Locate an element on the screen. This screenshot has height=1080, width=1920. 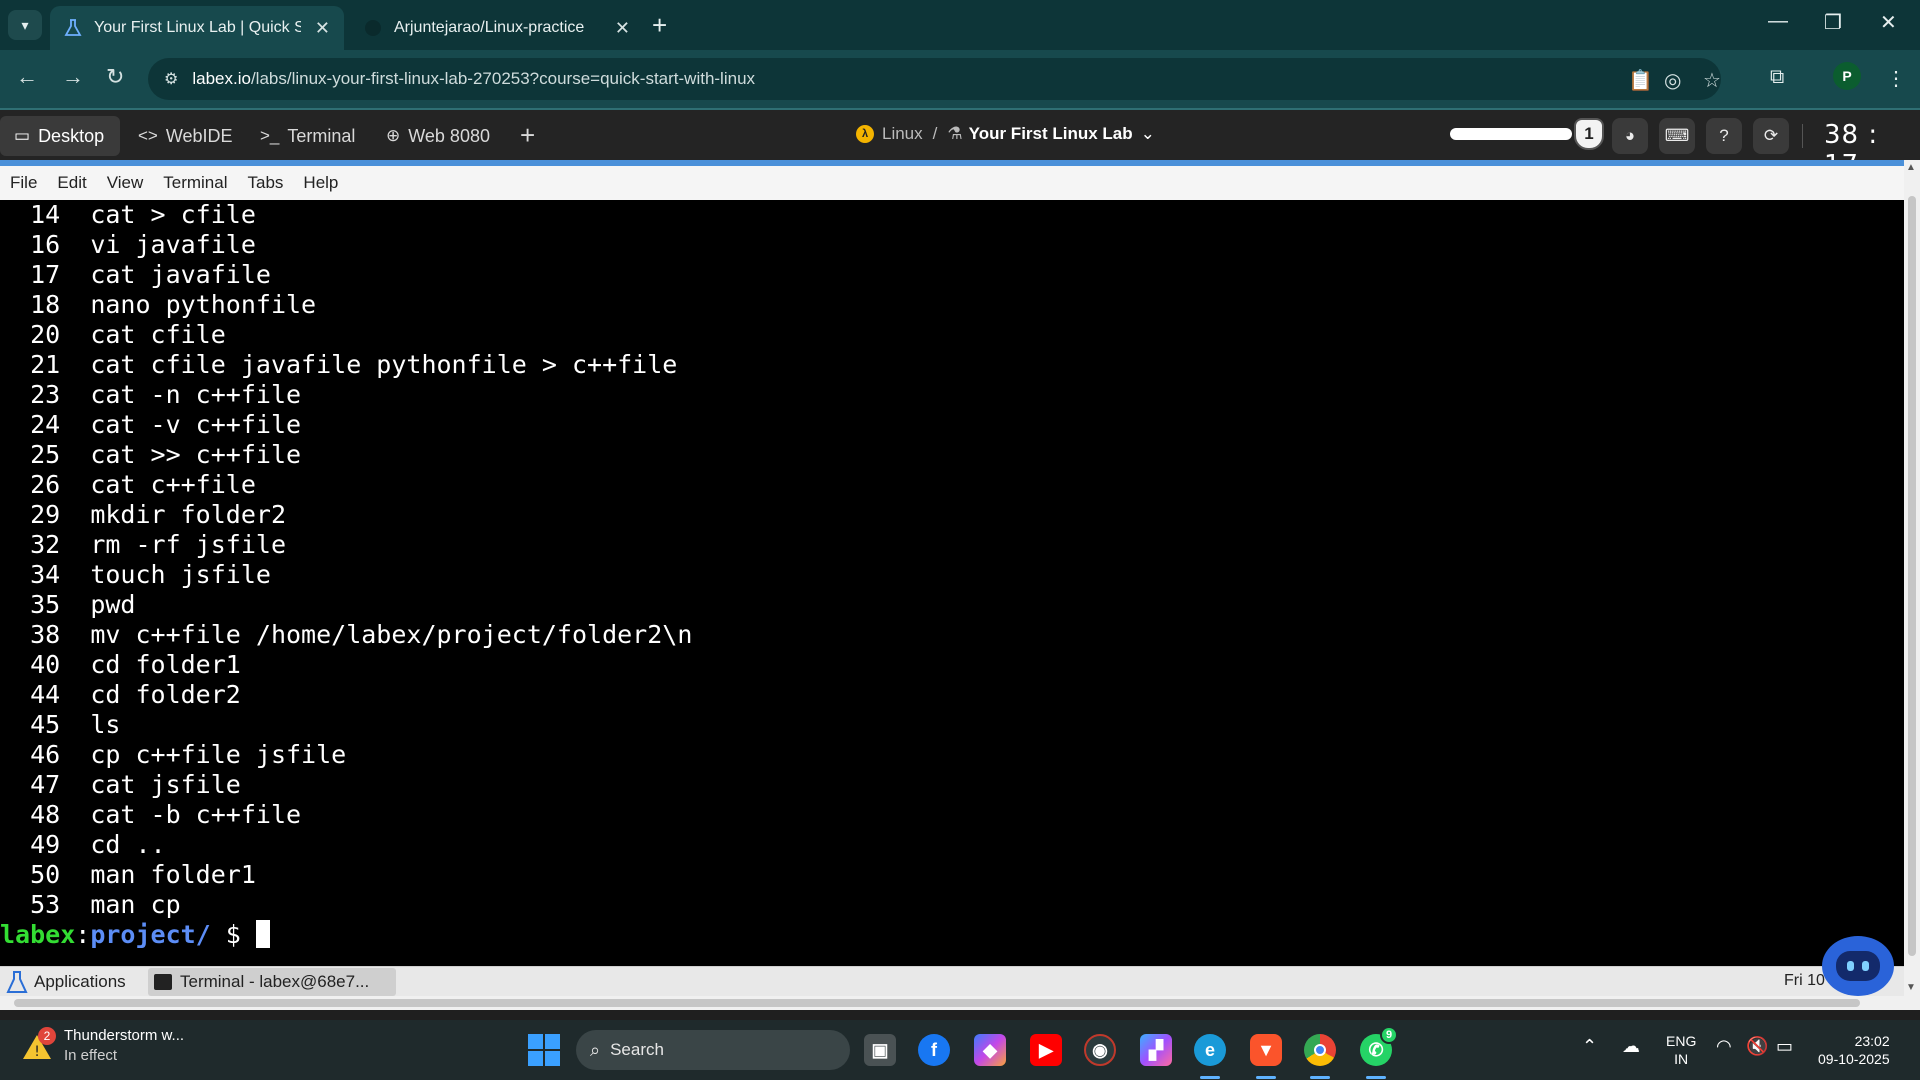
history-line: 46 cp c++file jsfile is located at coordinates (346, 755).